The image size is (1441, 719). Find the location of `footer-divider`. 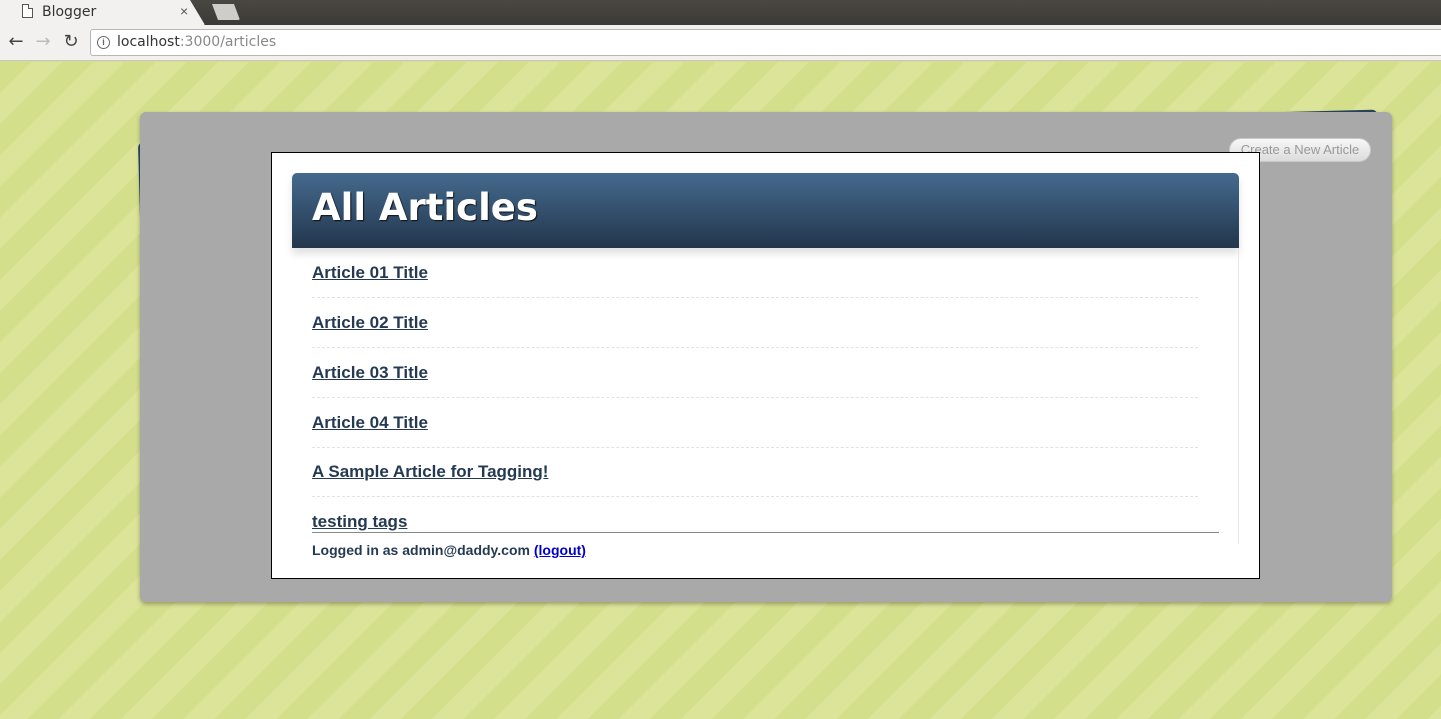

footer-divider is located at coordinates (765, 532).